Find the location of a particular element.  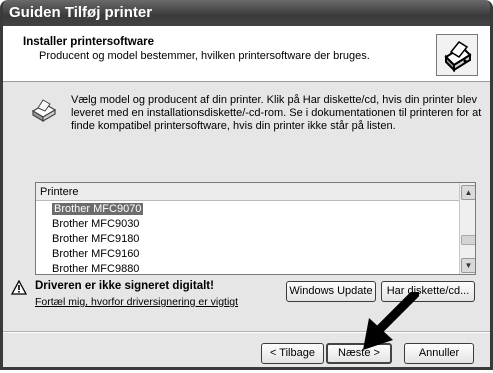

printer-wizard-icon is located at coordinates (457, 55).